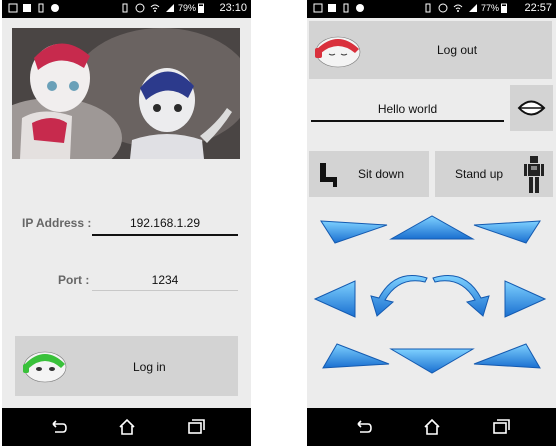 The width and height of the screenshot is (558, 446). I want to click on login-button: Log in, so click(126, 366).